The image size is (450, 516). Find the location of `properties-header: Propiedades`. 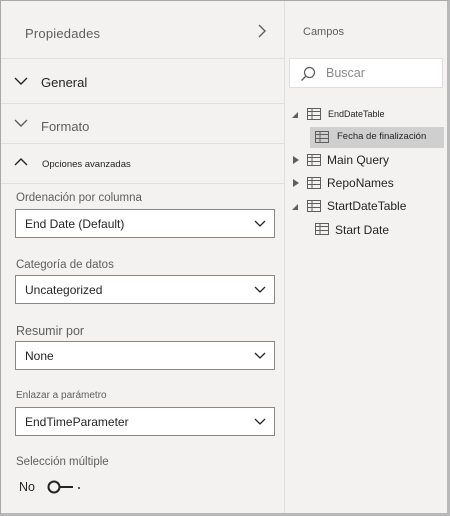

properties-header: Propiedades is located at coordinates (142, 30).